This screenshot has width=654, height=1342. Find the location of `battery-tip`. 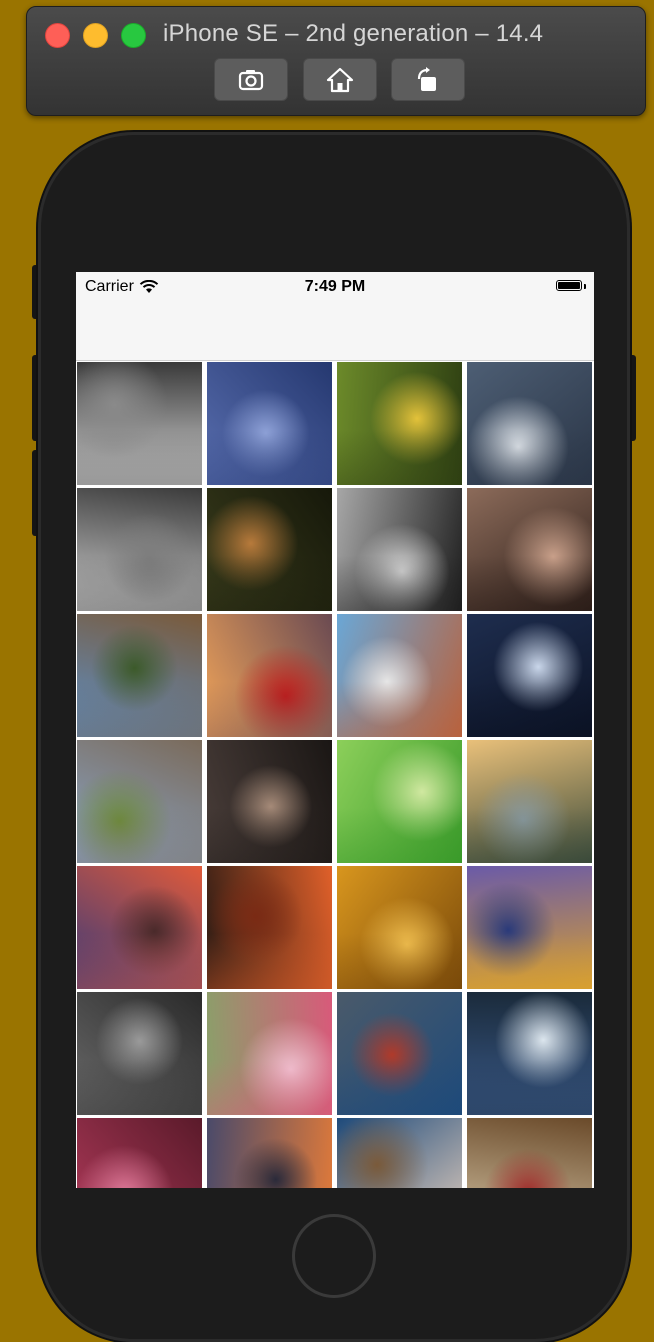

battery-tip is located at coordinates (585, 286).